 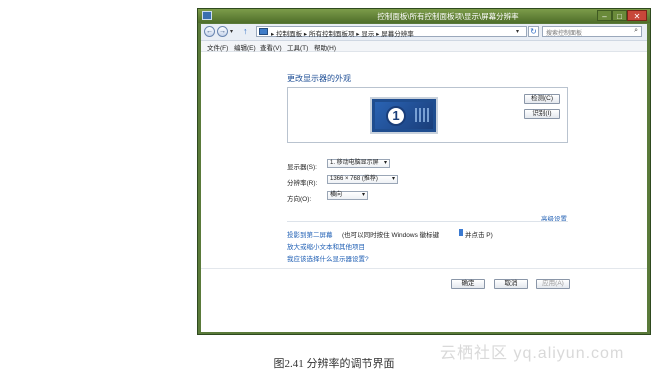 What do you see at coordinates (222, 31) in the screenshot?
I see `forward-arrow-icon: →` at bounding box center [222, 31].